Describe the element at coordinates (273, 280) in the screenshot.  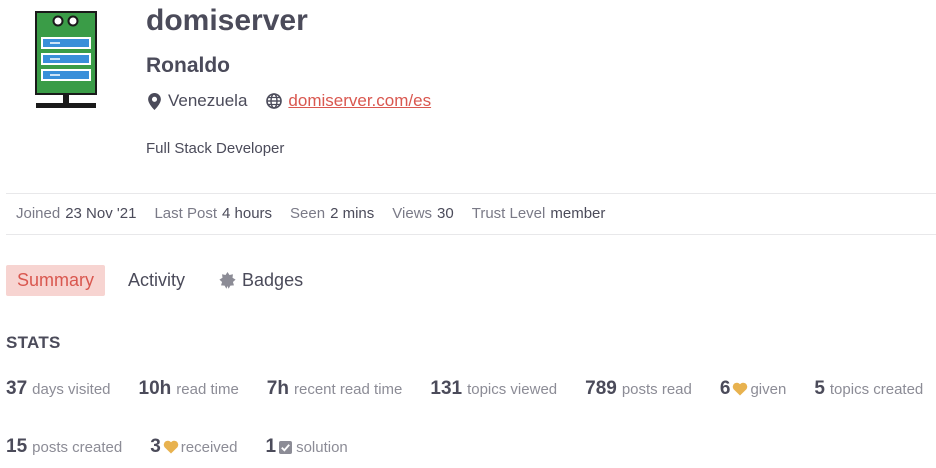
I see `tab-badges-label: Badges` at that location.